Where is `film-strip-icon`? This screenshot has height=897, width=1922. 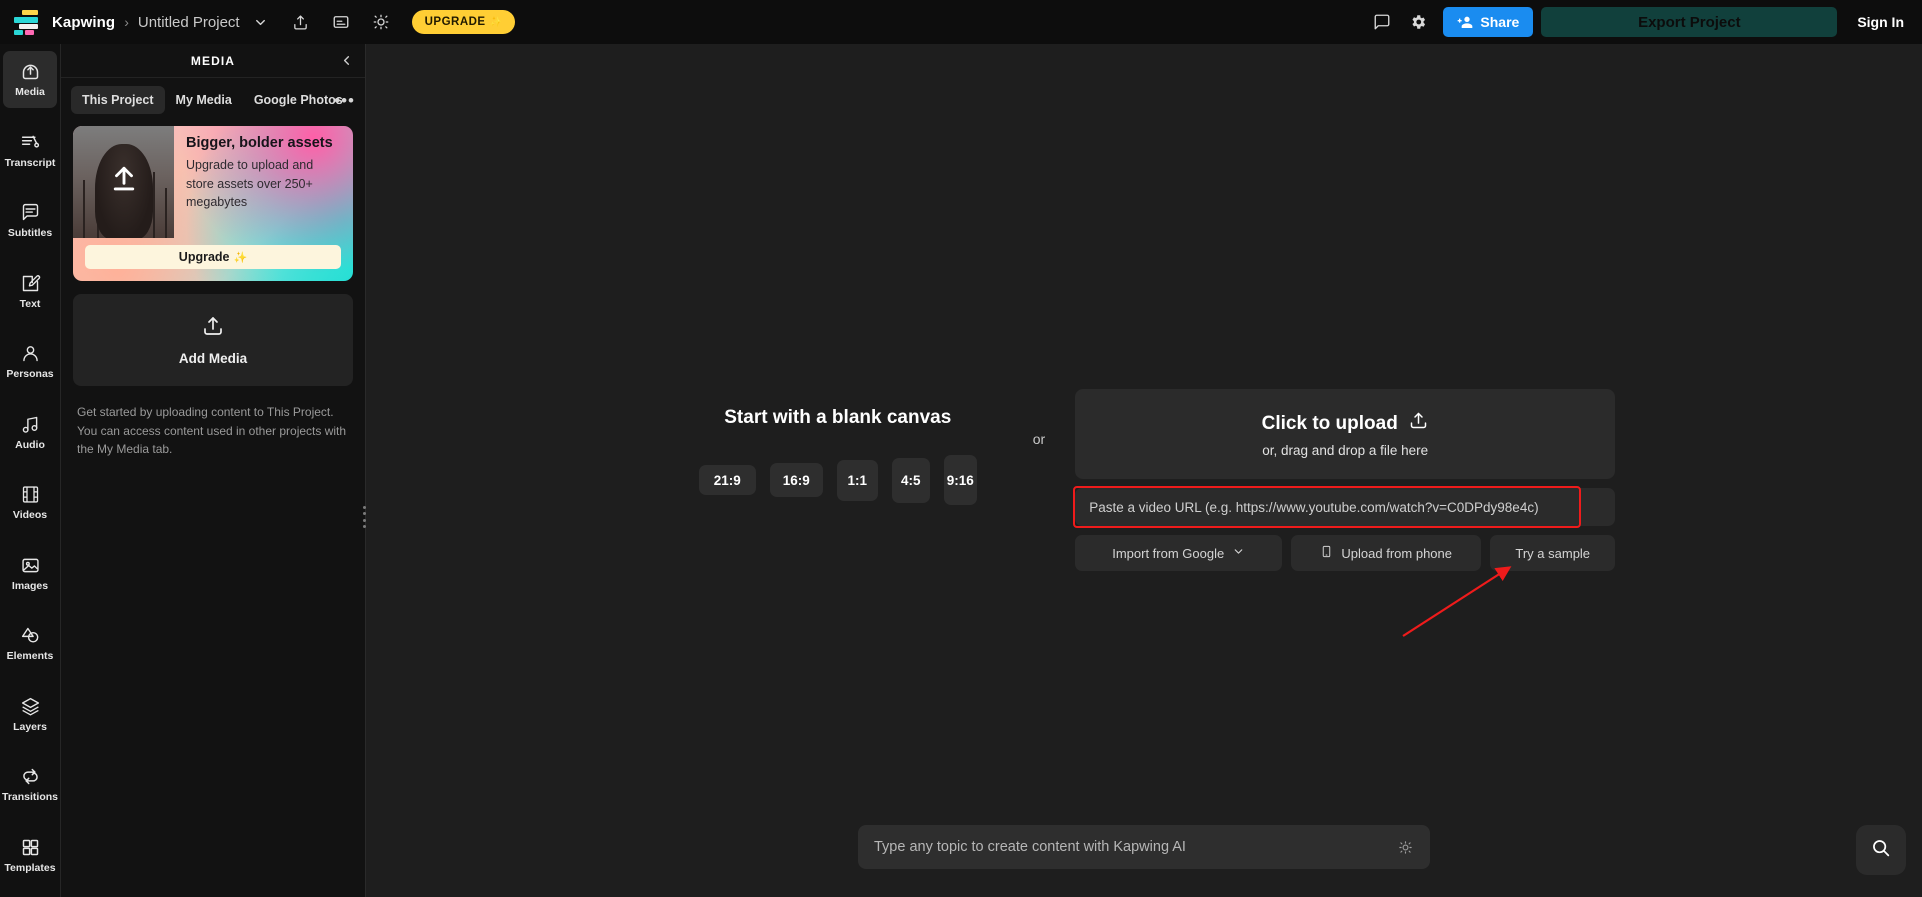 film-strip-icon is located at coordinates (30, 494).